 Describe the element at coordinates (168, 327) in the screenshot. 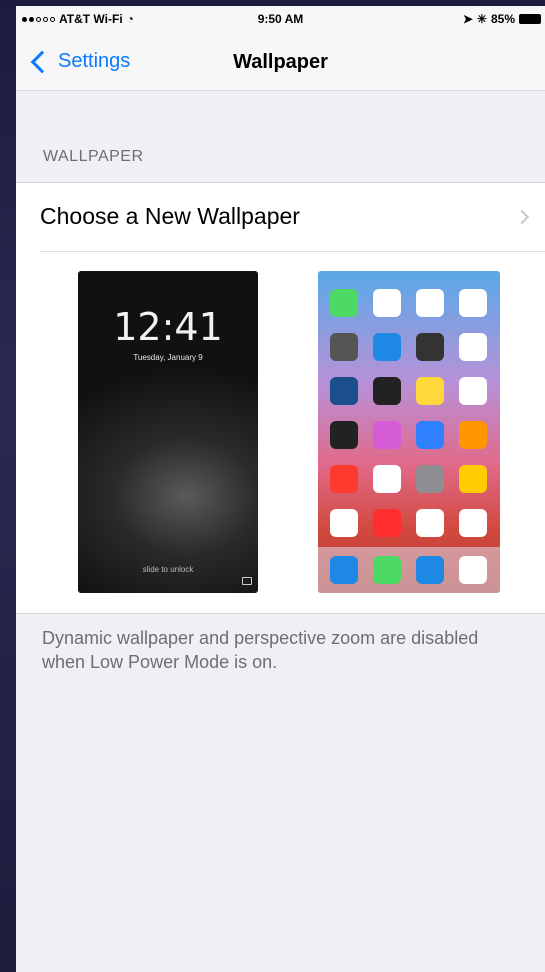

I see `lock-time: 12:41` at that location.